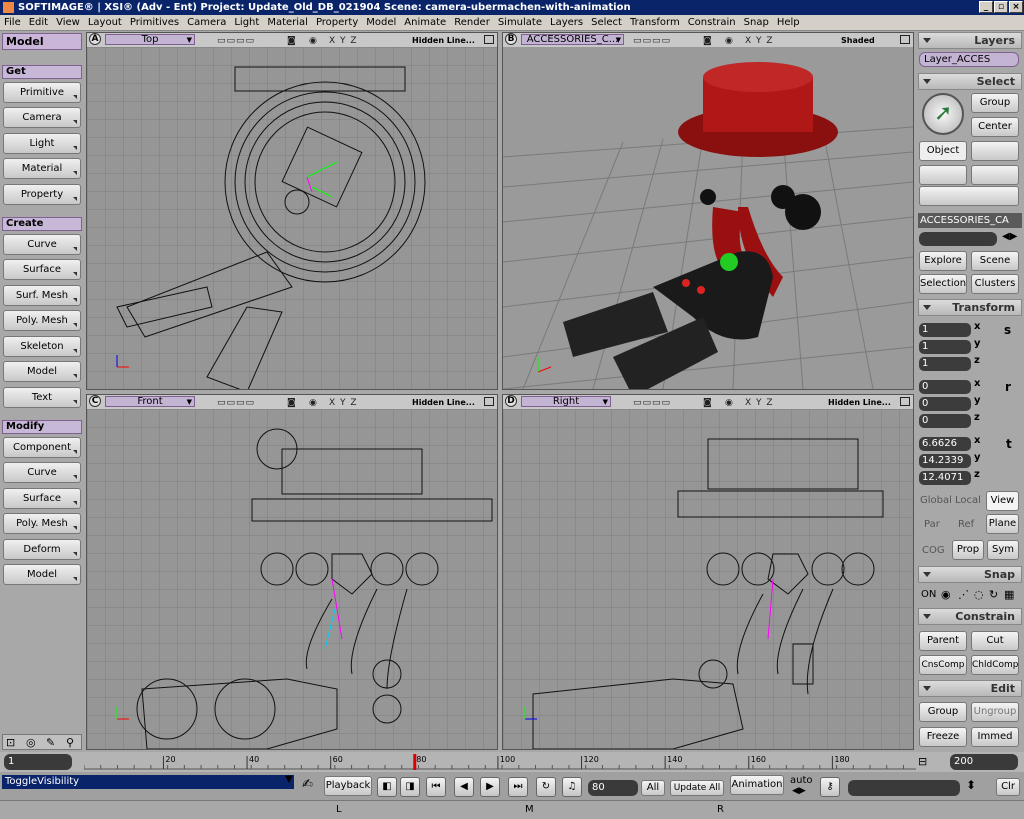 The width and height of the screenshot is (1024, 819). I want to click on plane-button: Plane, so click(1002, 524).